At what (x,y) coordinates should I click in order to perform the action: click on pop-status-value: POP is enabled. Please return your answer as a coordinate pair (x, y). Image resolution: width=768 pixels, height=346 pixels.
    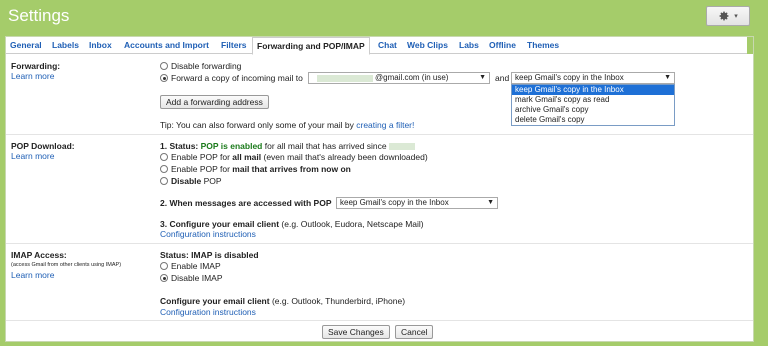
    Looking at the image, I should click on (231, 146).